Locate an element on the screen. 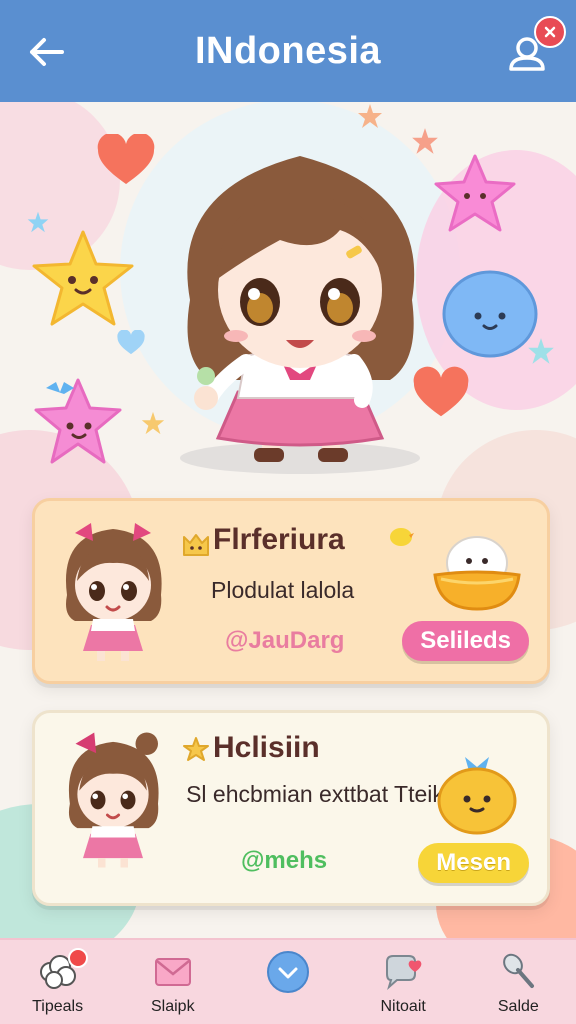 Image resolution: width=576 pixels, height=1024 pixels. chat-heart-icon is located at coordinates (404, 972).